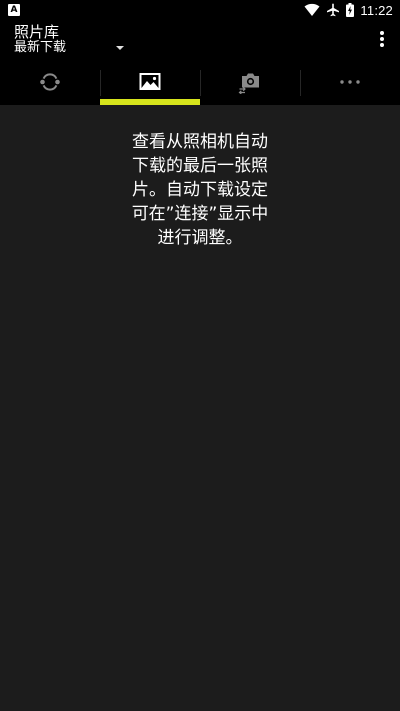 This screenshot has width=400, height=711. I want to click on tab-more, so click(350, 86).